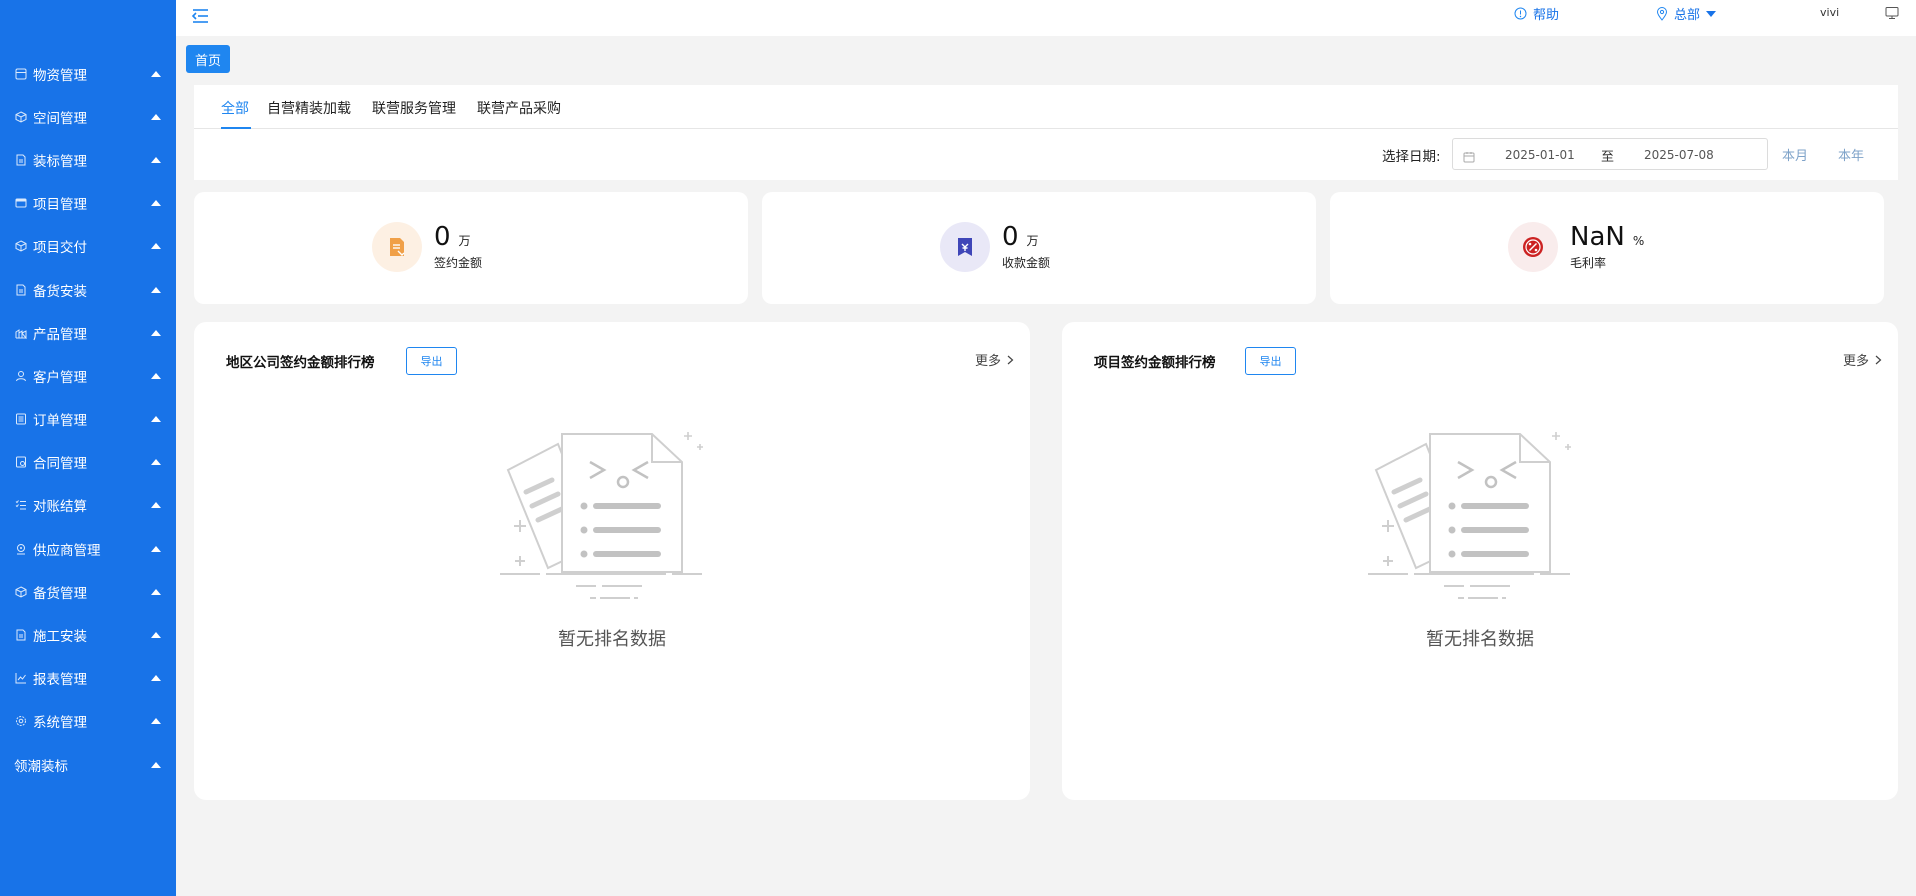 The image size is (1916, 896). What do you see at coordinates (21, 333) in the screenshot?
I see `factory-icon` at bounding box center [21, 333].